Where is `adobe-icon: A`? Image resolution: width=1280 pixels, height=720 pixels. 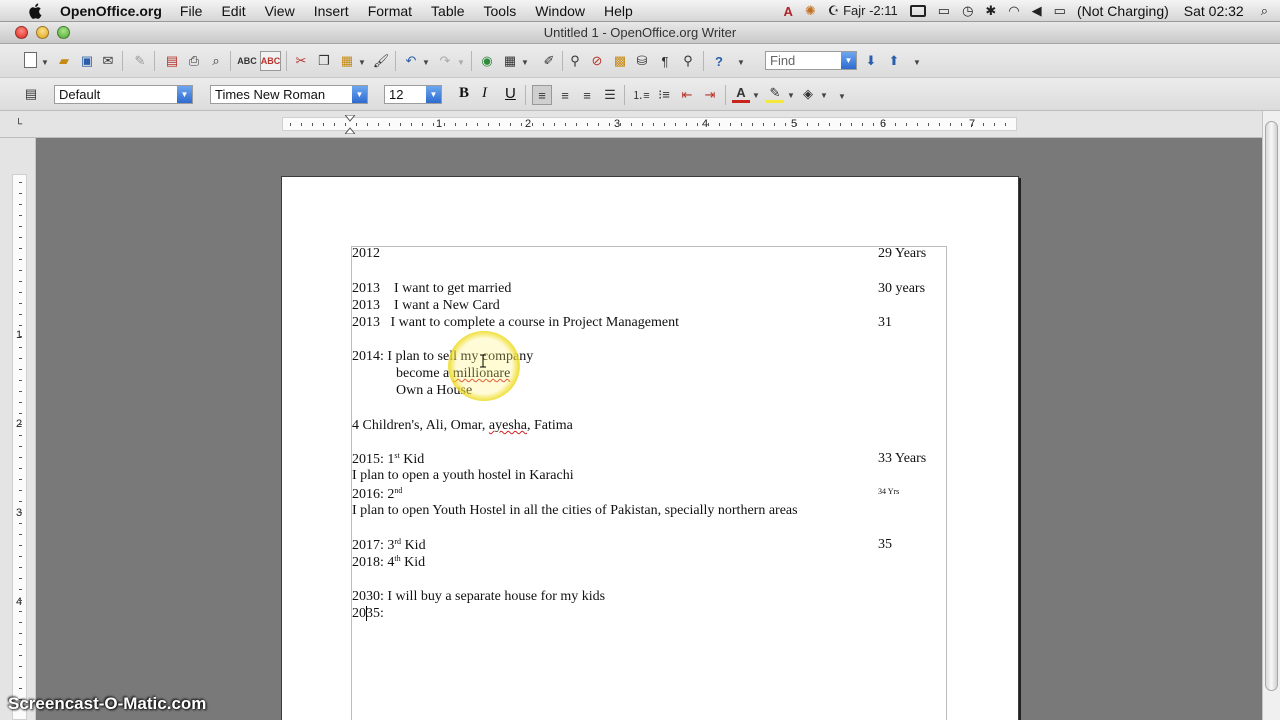
adobe-icon: A is located at coordinates (788, 11).